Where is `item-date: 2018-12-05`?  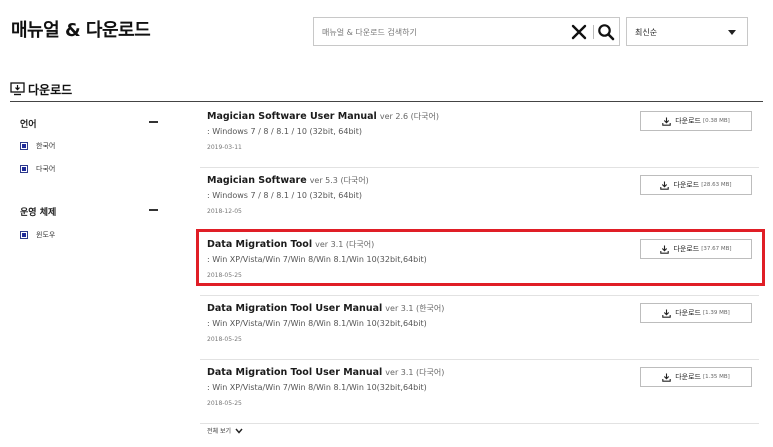
item-date: 2018-12-05 is located at coordinates (224, 211).